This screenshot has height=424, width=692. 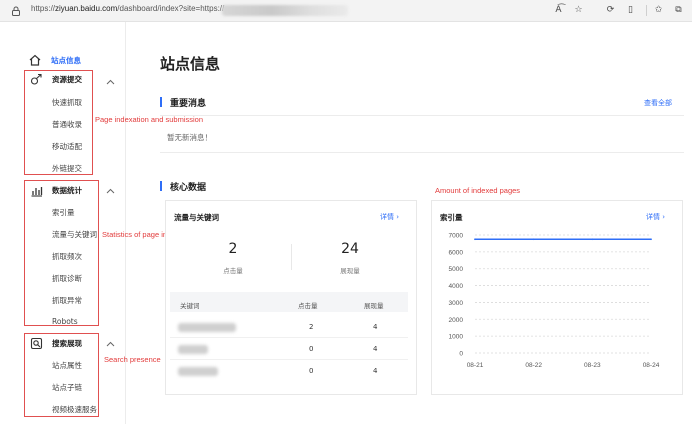 I want to click on x-tick-label: 08-22, so click(x=533, y=365).